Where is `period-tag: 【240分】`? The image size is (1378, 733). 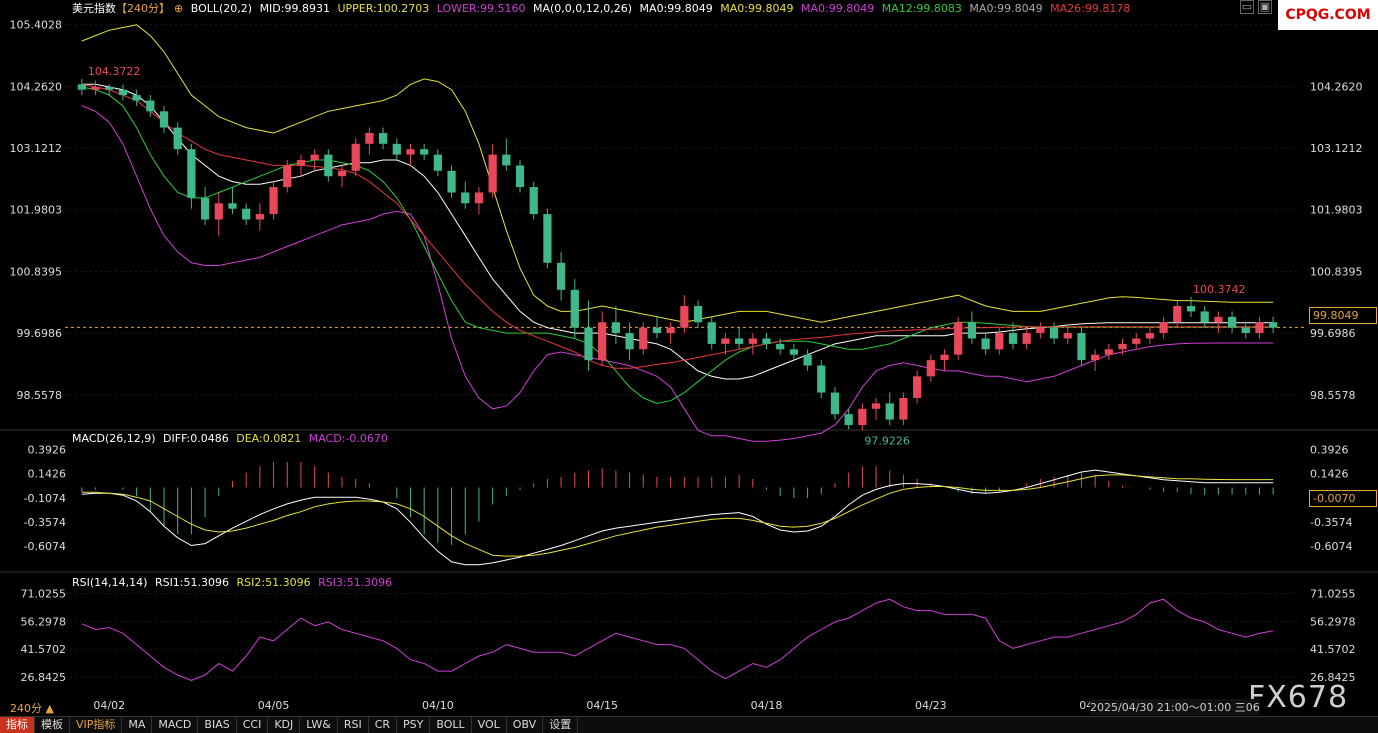
period-tag: 【240分】 is located at coordinates (143, 8).